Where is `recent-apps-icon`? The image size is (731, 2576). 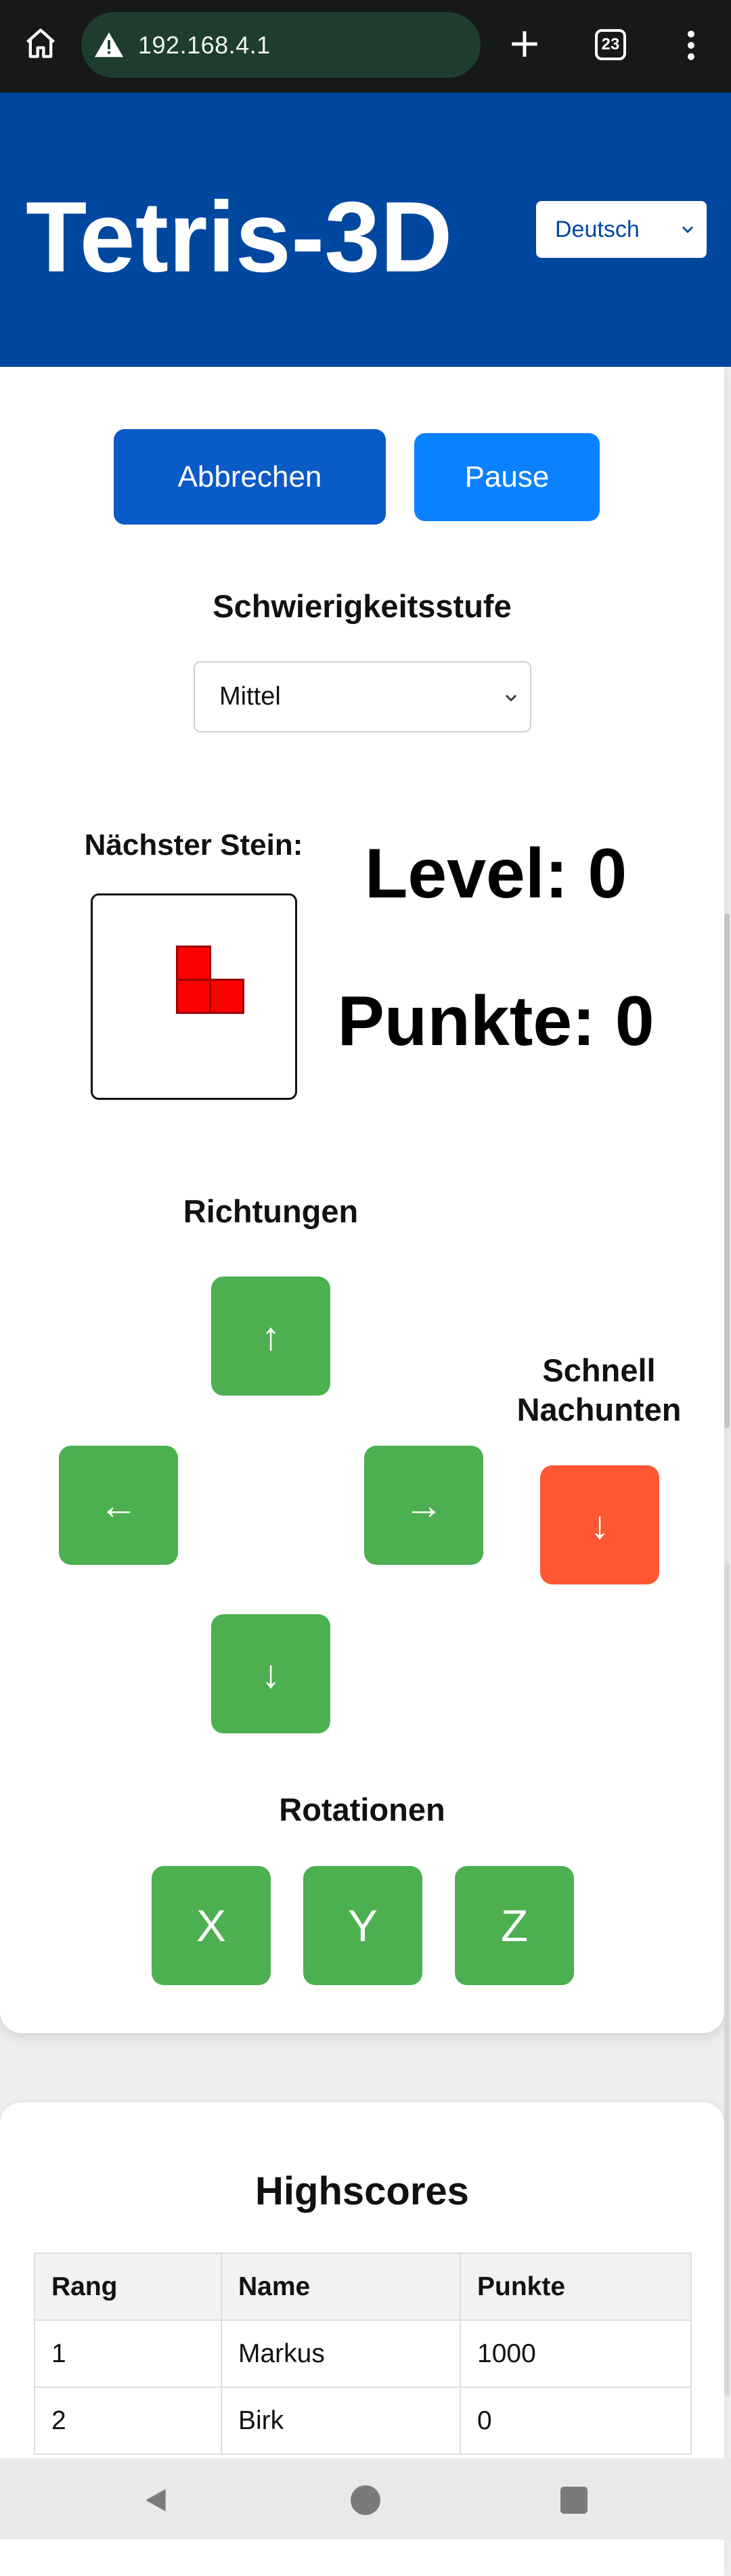 recent-apps-icon is located at coordinates (574, 2500).